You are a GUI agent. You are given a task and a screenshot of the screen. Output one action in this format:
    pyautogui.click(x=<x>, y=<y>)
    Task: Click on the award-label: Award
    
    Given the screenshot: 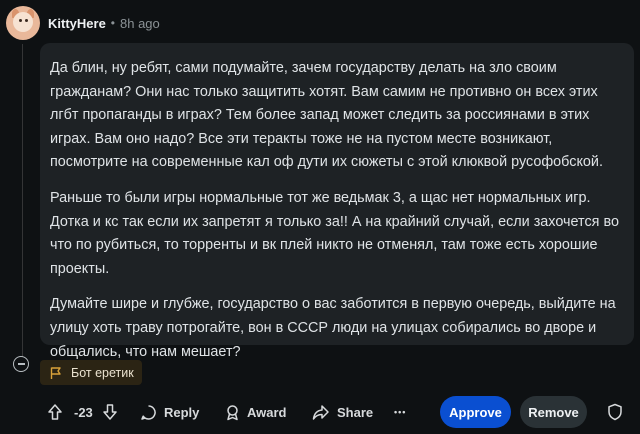 What is the action you would take?
    pyautogui.click(x=267, y=412)
    